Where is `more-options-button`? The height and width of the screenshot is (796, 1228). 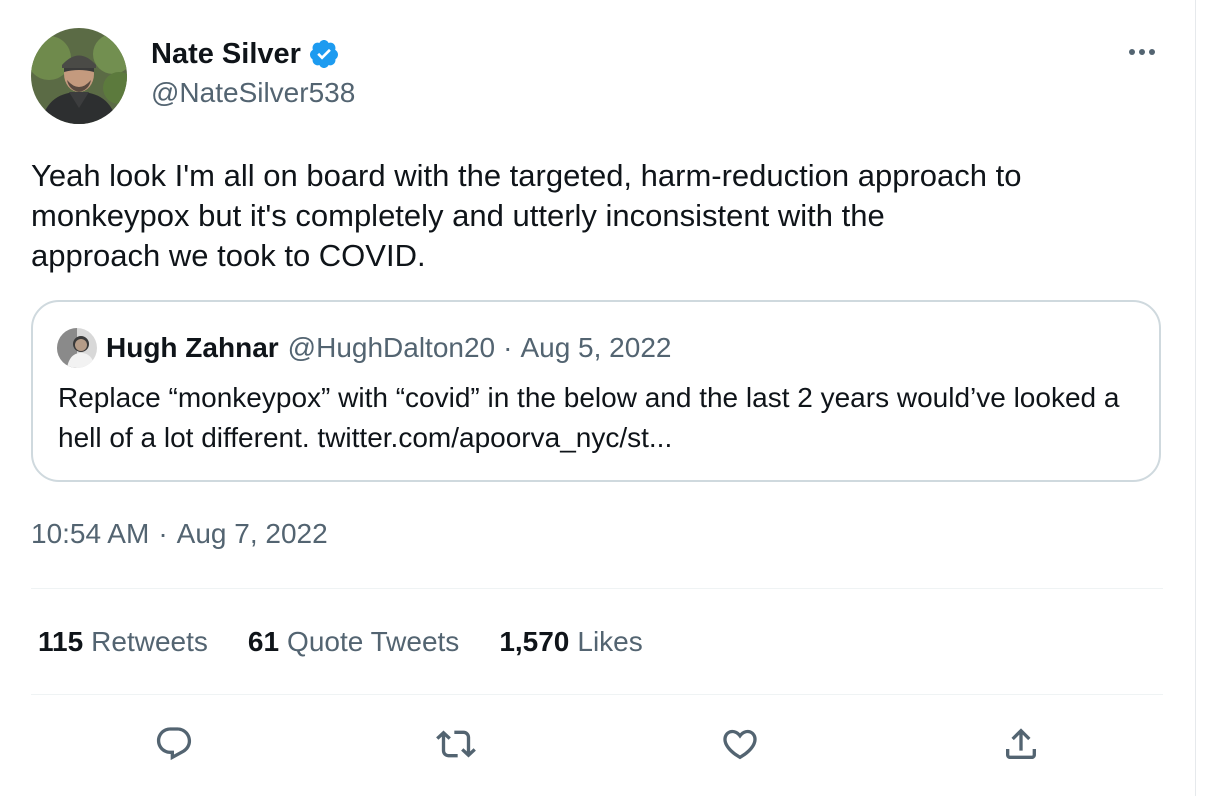
more-options-button is located at coordinates (1142, 52).